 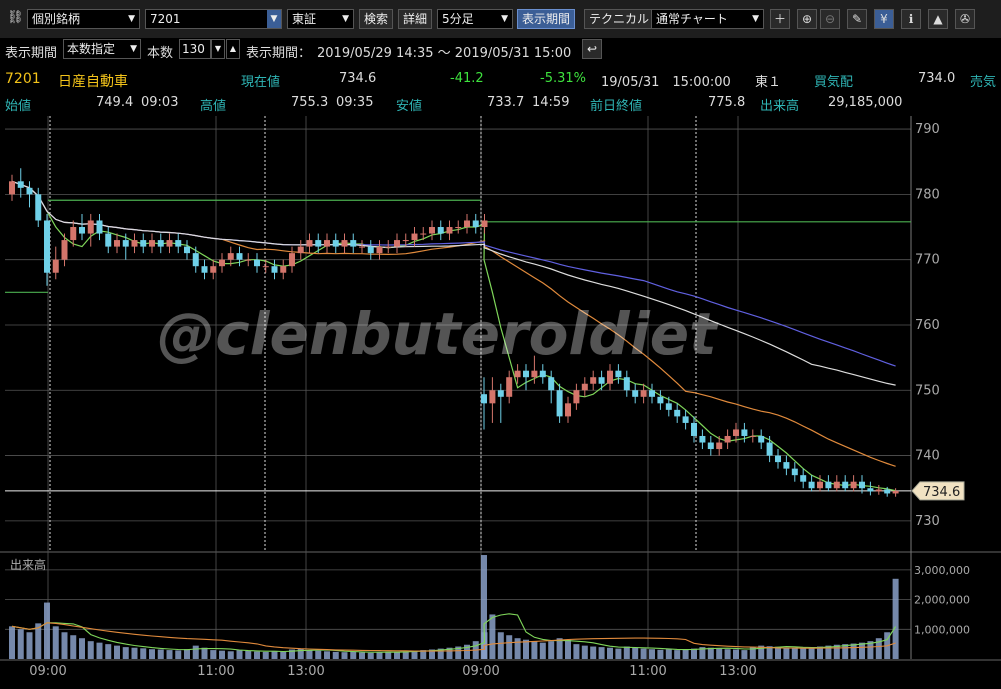 I want to click on interval-select-value: 5分足, so click(x=458, y=19).